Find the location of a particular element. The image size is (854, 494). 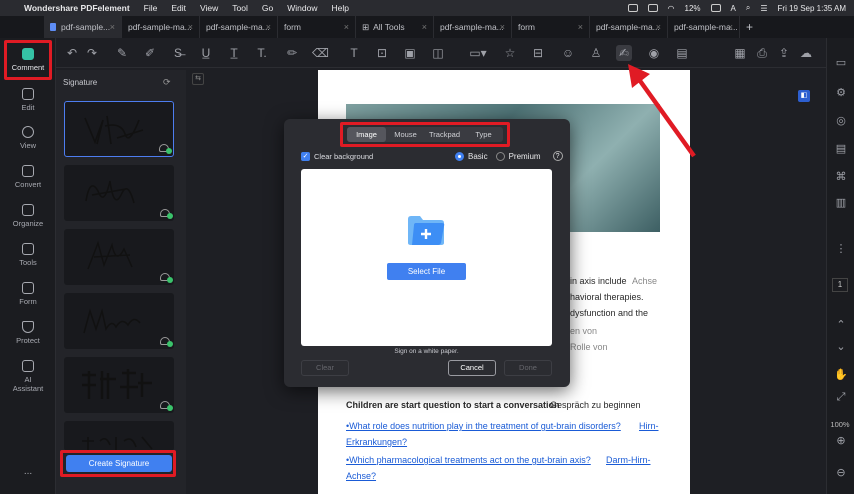

menu-window: Window is located at coordinates (302, 8).